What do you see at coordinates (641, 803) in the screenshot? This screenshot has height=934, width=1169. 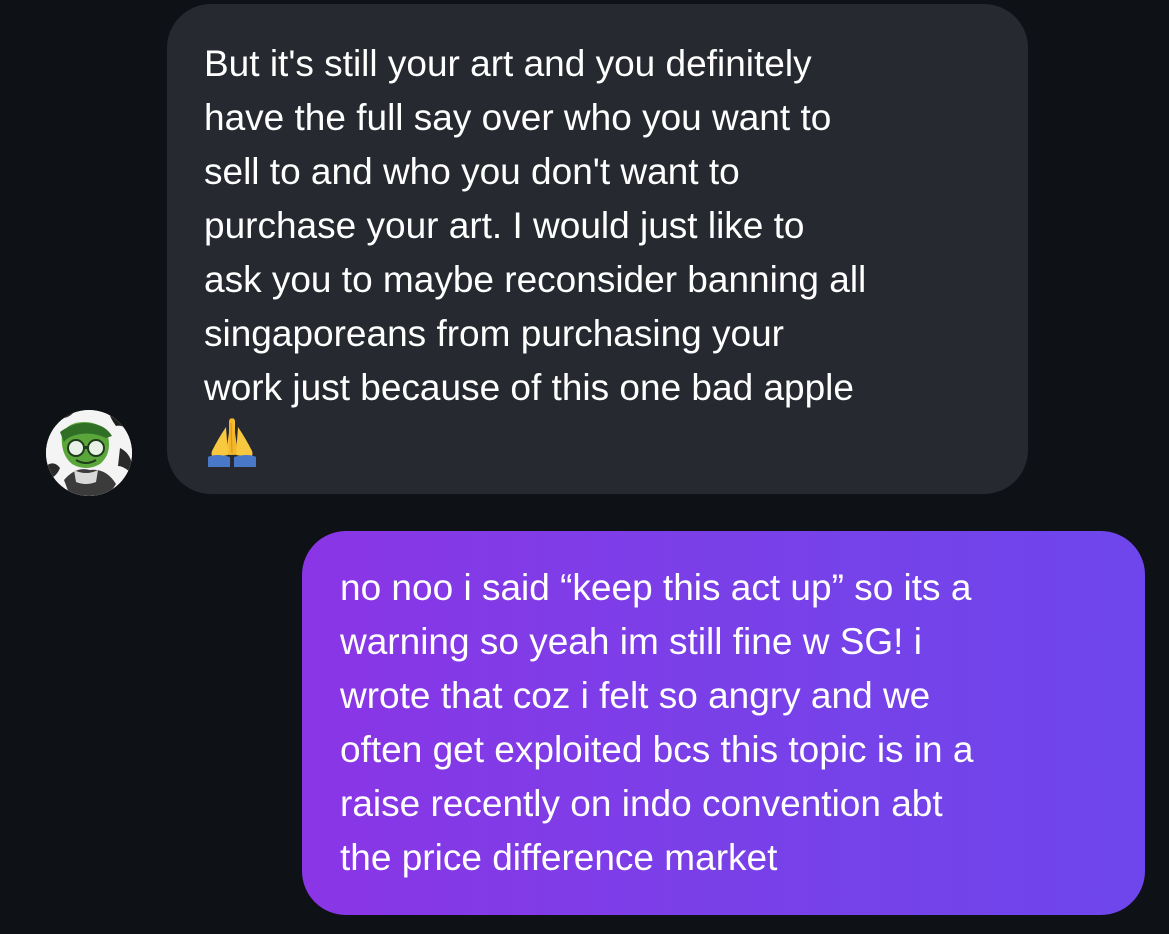 I see `message-text-line: raise recently on indo convention abt` at bounding box center [641, 803].